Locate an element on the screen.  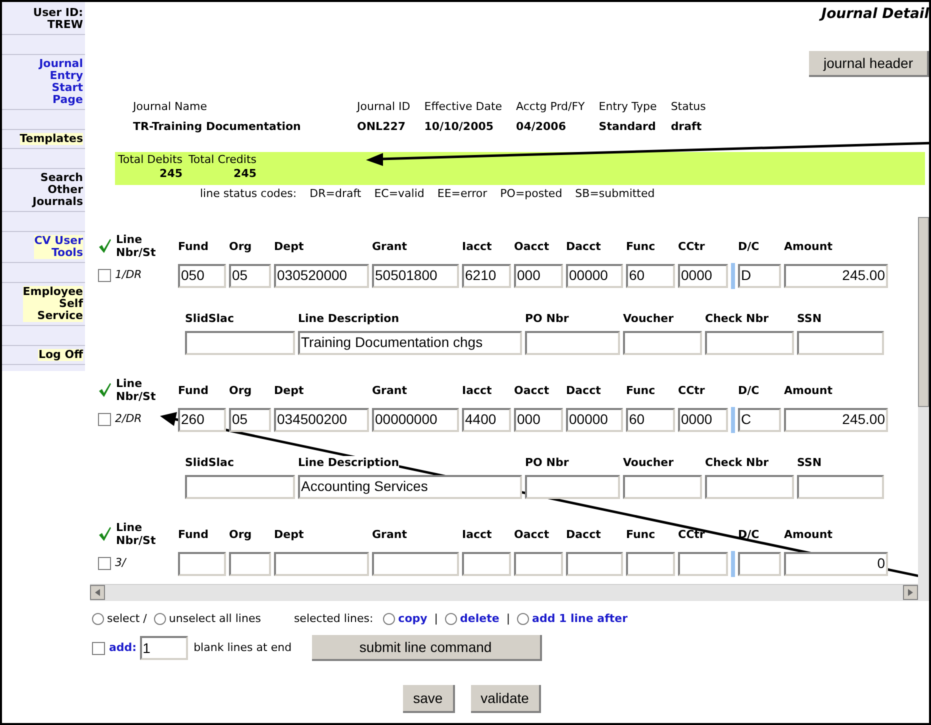
input-field: 50501800 is located at coordinates (415, 276).